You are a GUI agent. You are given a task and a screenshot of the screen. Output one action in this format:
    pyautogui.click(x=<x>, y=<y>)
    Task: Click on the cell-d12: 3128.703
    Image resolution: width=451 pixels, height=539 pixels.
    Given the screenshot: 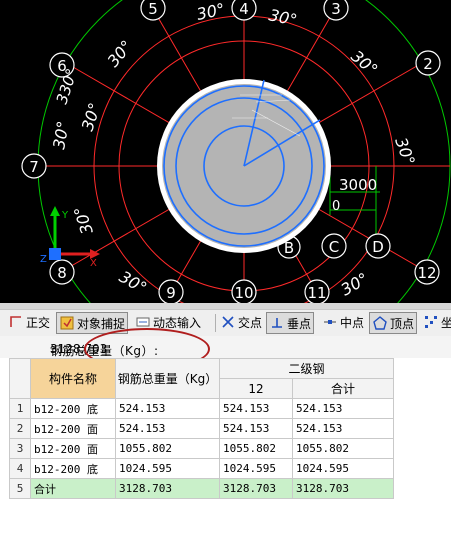 What is the action you would take?
    pyautogui.click(x=256, y=488)
    